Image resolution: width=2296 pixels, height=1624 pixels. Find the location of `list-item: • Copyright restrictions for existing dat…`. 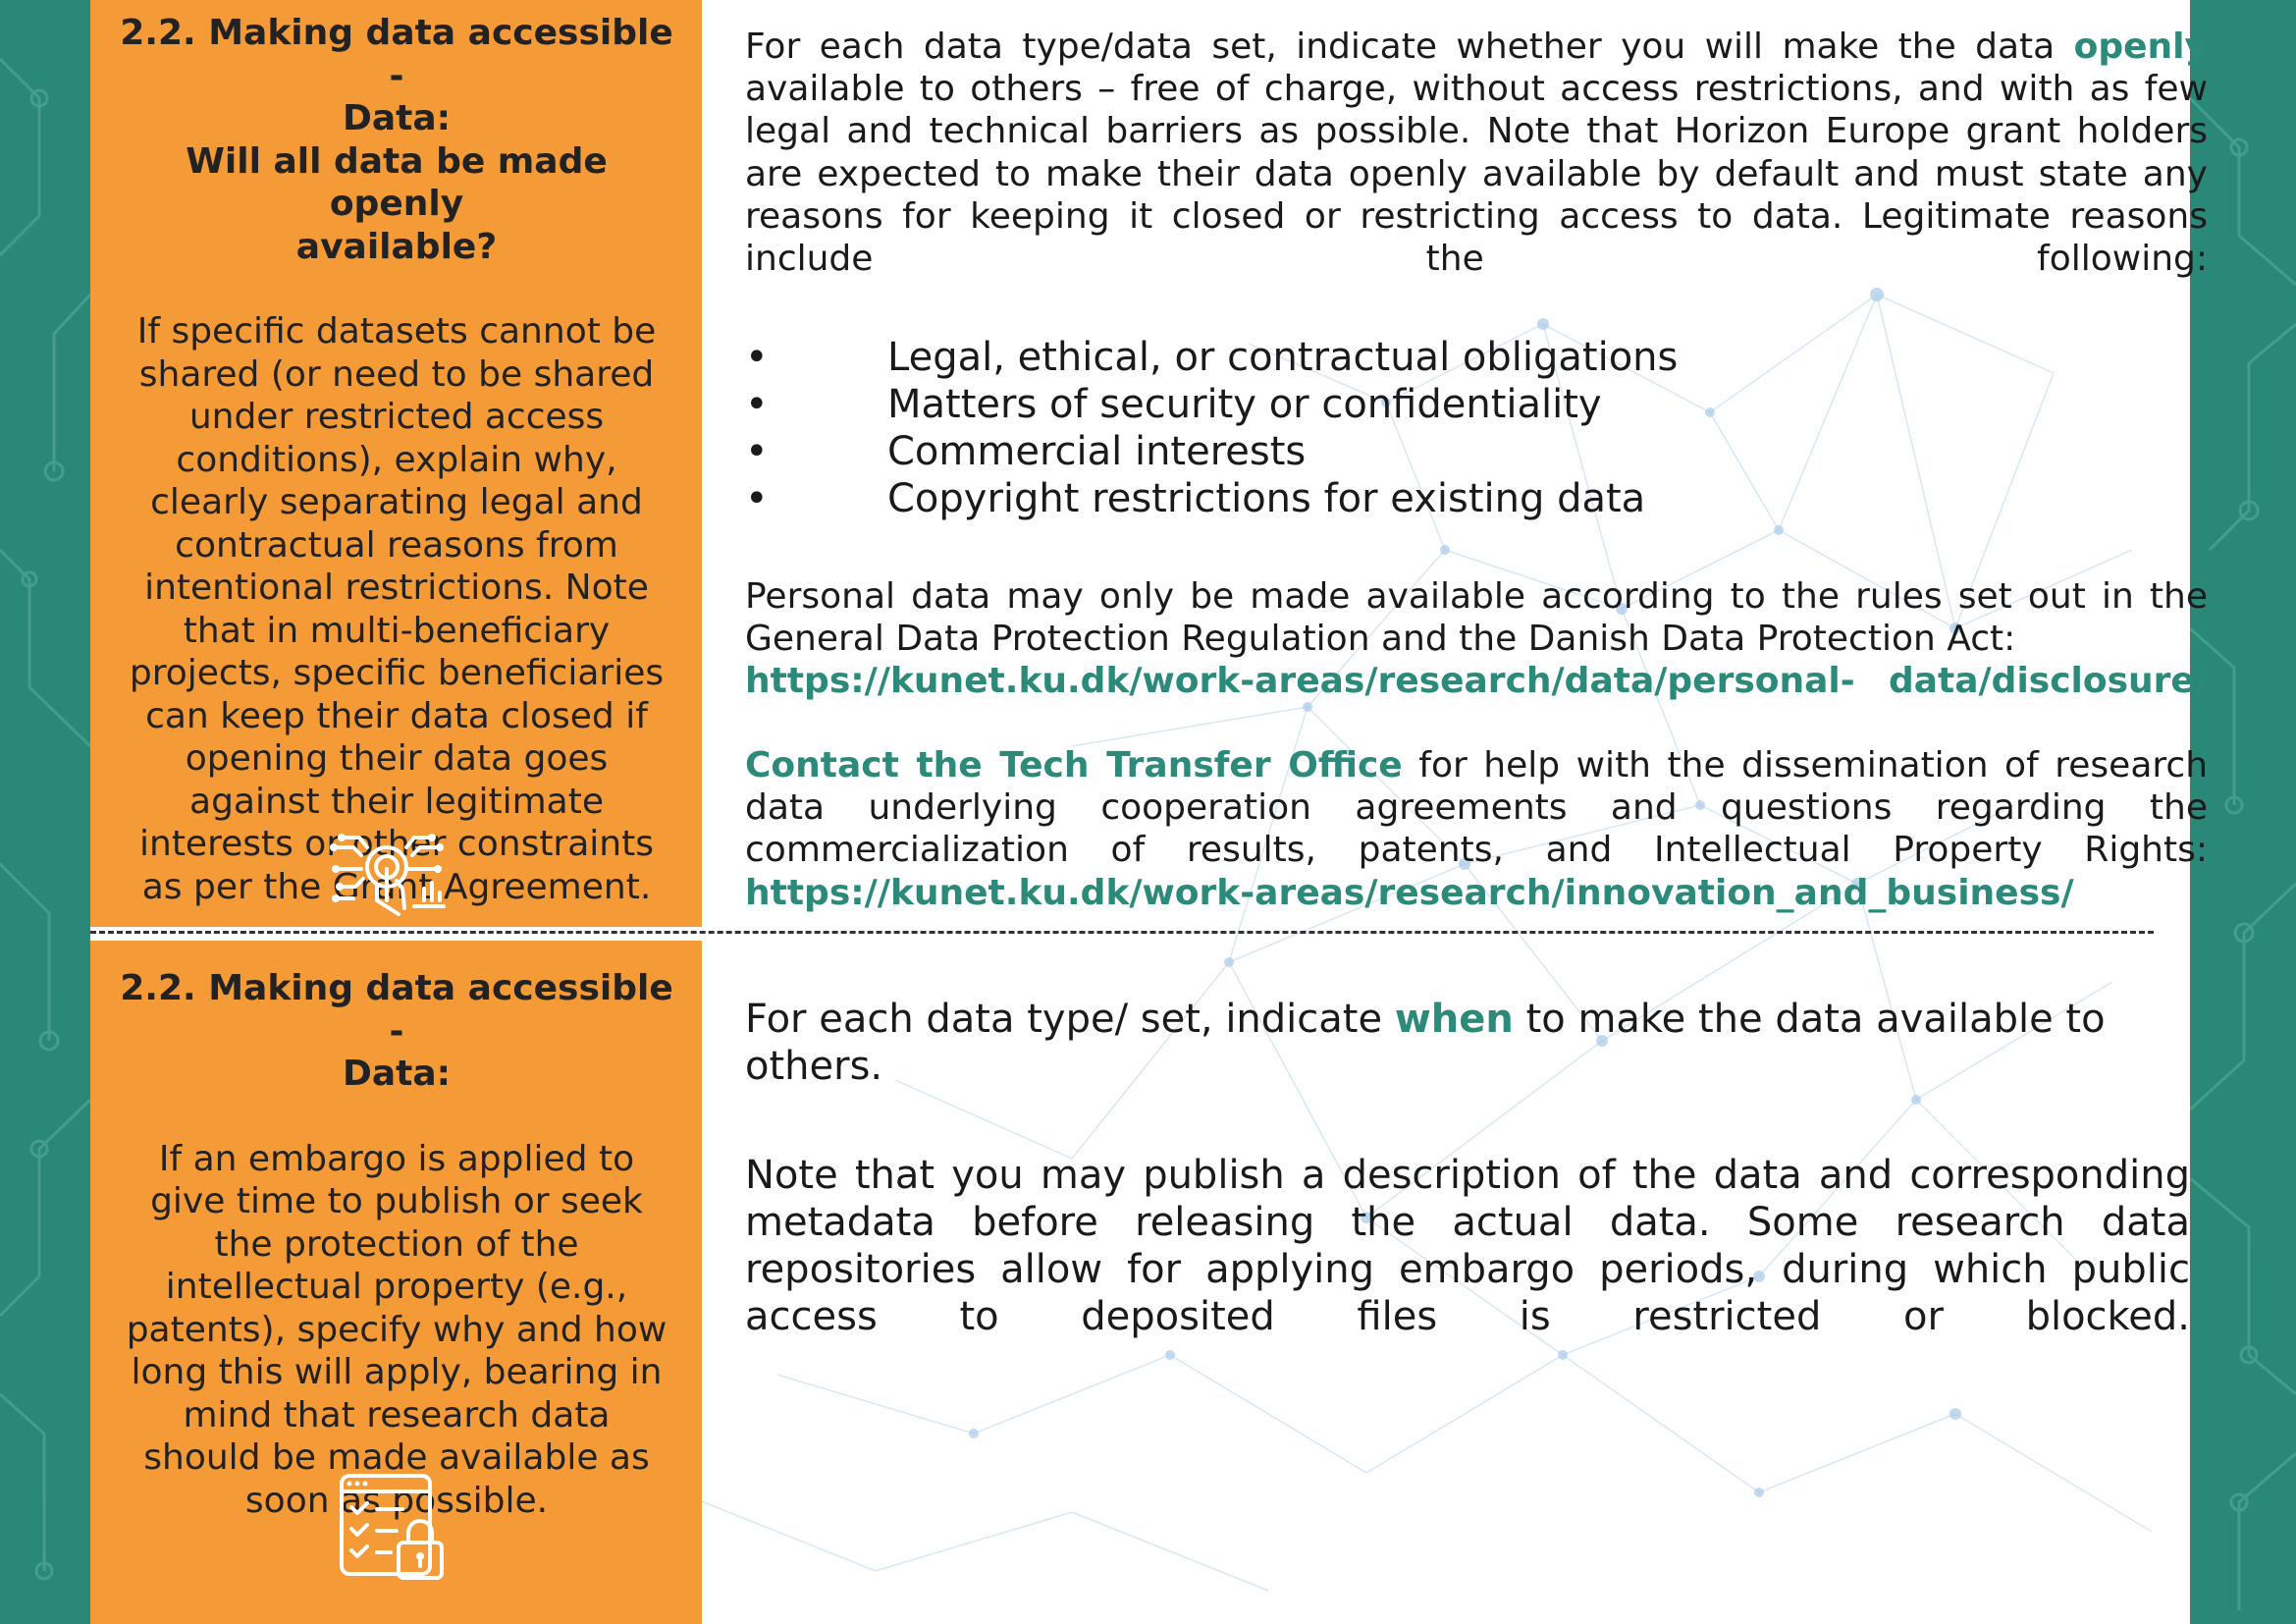

list-item: • Copyright restrictions for existing dat… is located at coordinates (1211, 498).